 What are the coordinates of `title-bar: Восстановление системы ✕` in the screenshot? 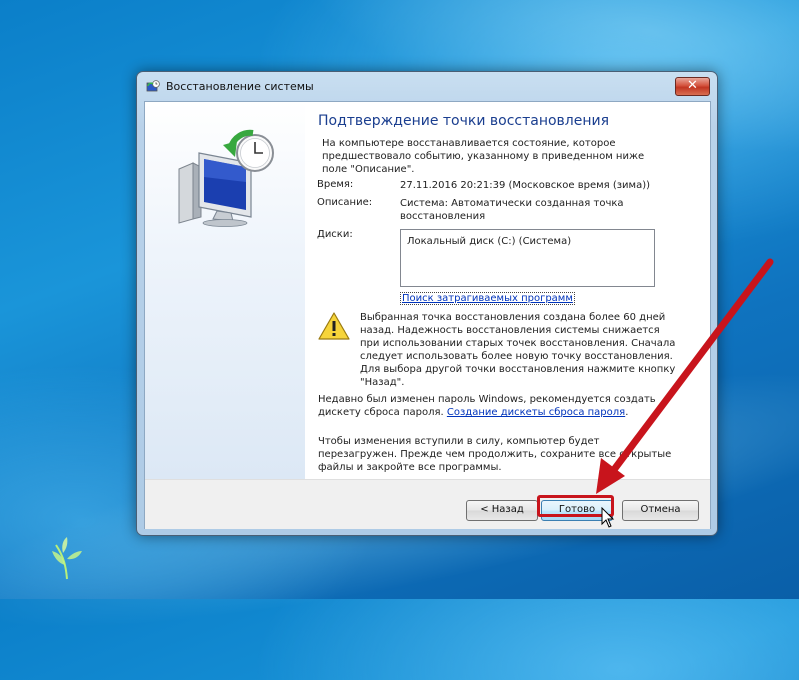 It's located at (427, 87).